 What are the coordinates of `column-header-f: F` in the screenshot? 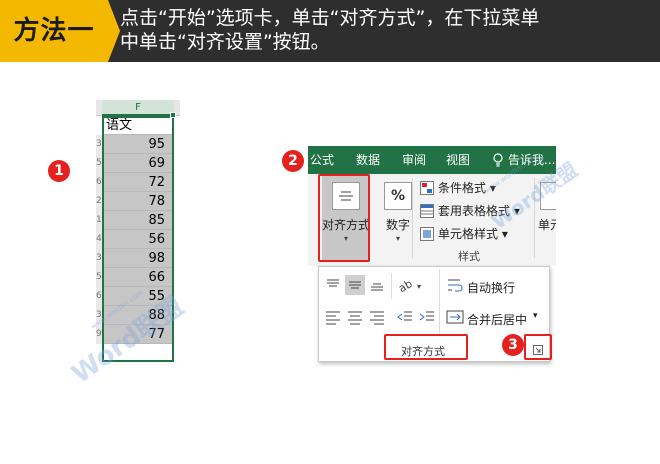 It's located at (138, 108).